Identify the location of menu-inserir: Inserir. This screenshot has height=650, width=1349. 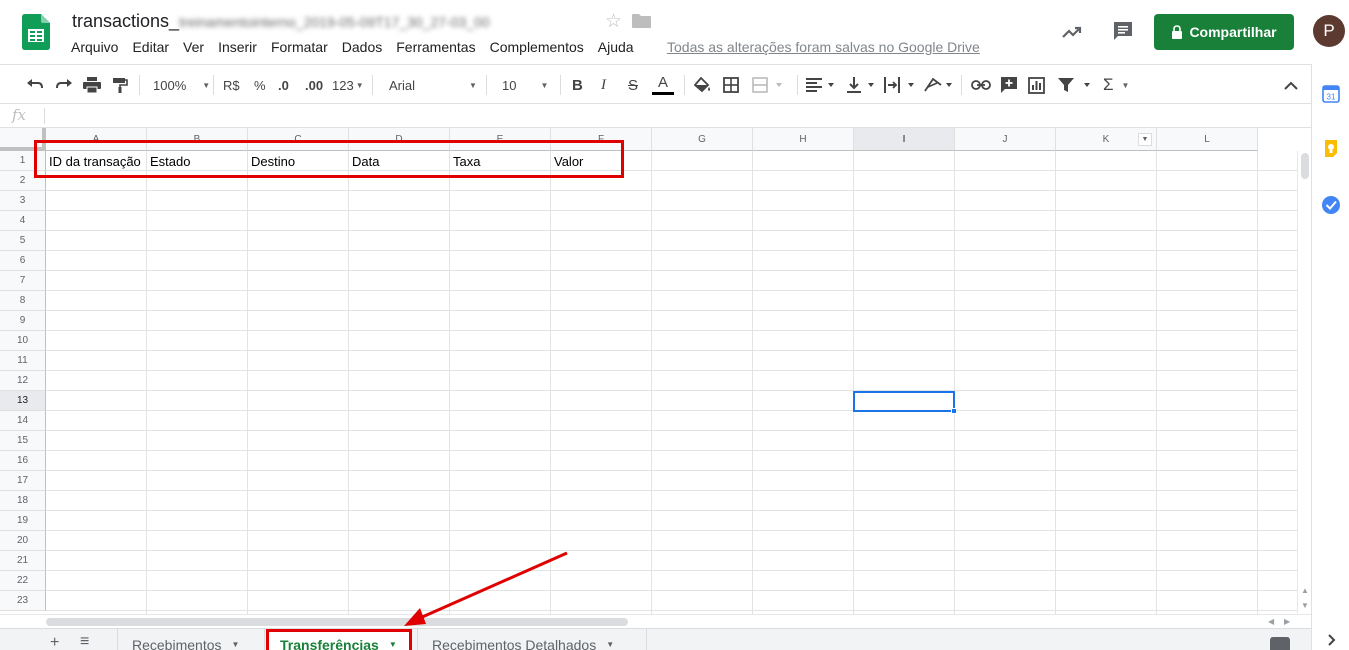
(237, 47).